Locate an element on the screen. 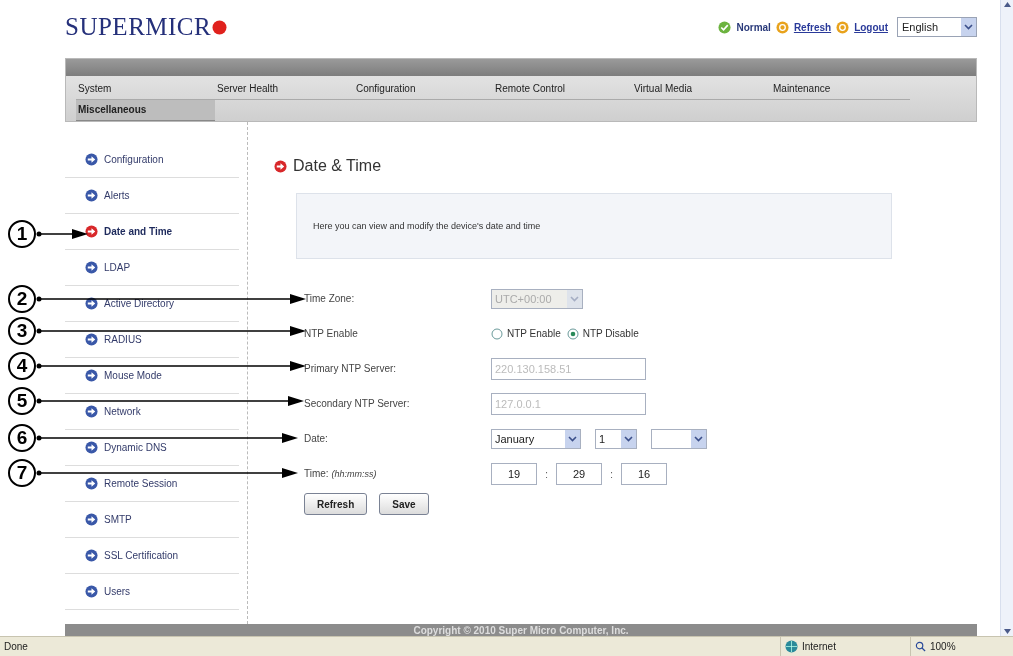 Image resolution: width=1013 pixels, height=656 pixels. callout-number: 6 is located at coordinates (22, 438).